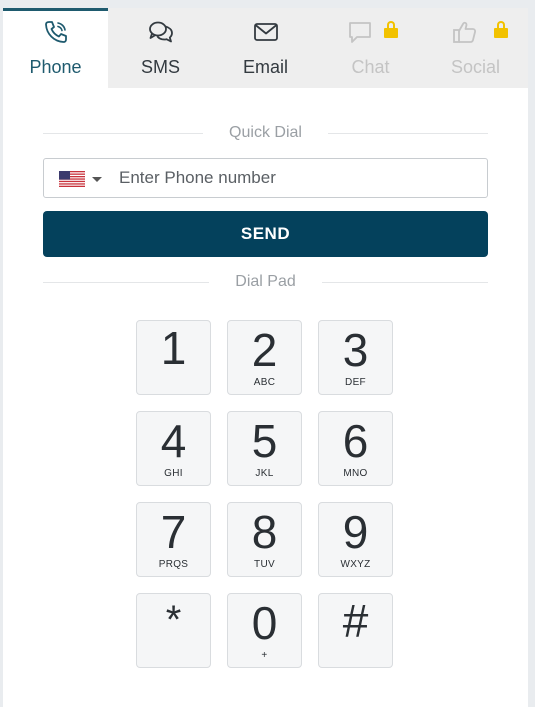  I want to click on dial-key-digit: *, so click(173, 620).